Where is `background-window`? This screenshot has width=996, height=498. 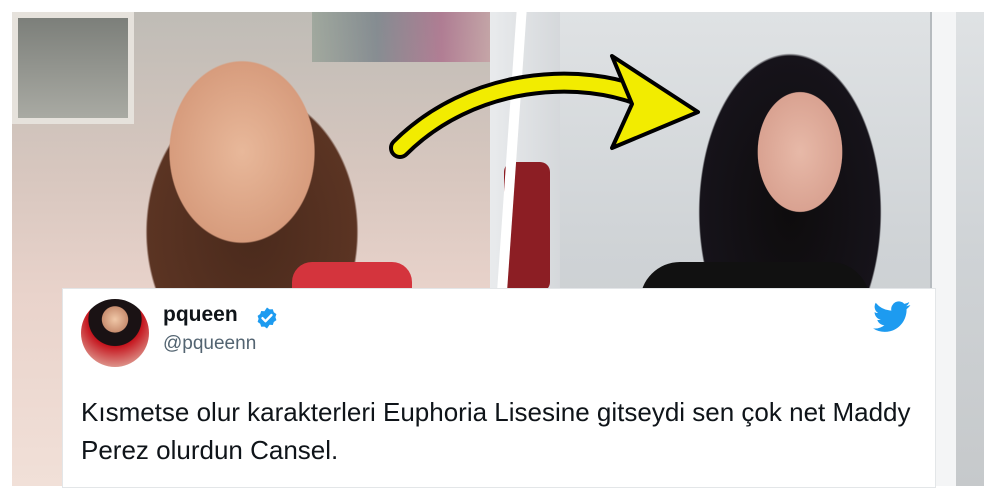 background-window is located at coordinates (73, 68).